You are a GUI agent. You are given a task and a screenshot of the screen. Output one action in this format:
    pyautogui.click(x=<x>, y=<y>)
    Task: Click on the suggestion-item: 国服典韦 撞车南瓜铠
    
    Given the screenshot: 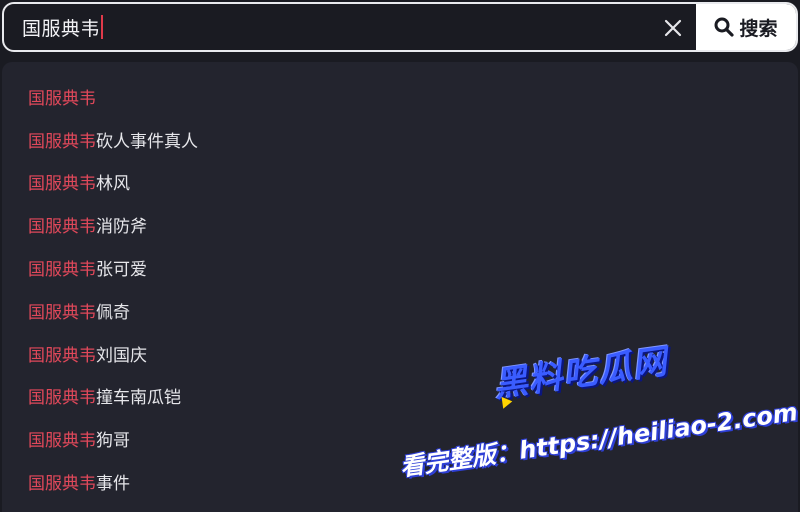 What is the action you would take?
    pyautogui.click(x=113, y=396)
    